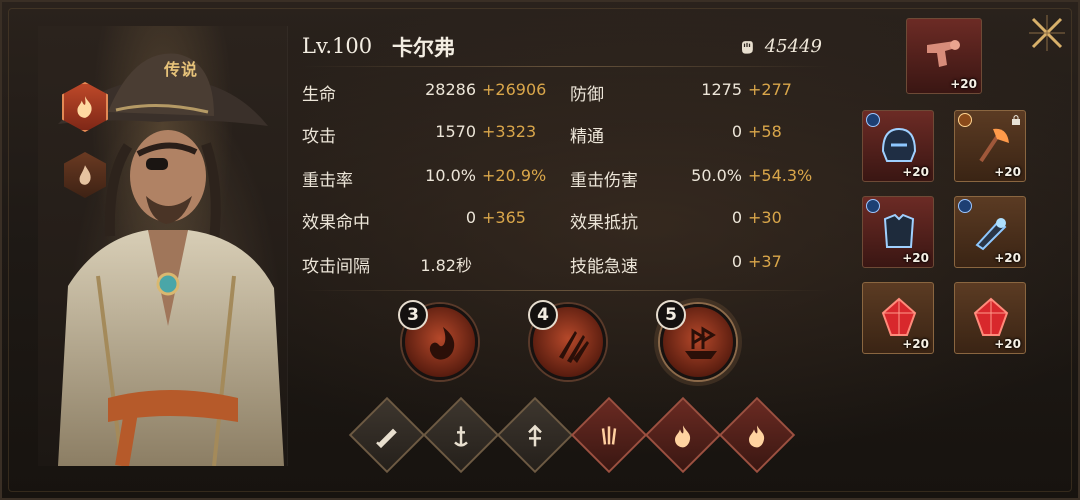 The height and width of the screenshot is (500, 1080). Describe the element at coordinates (793, 46) in the screenshot. I see `combat-power-value: 45449` at that location.